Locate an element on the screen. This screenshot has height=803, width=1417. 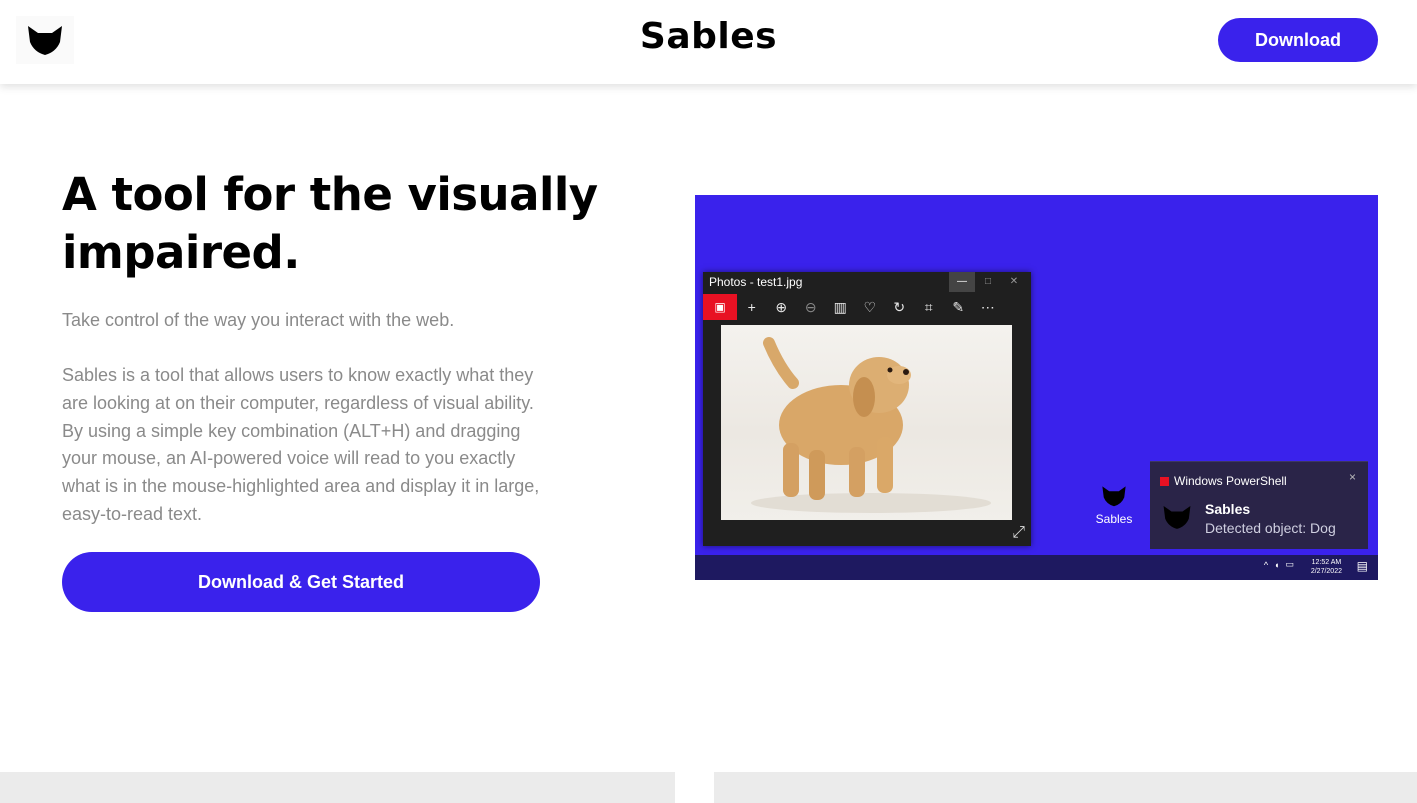
download-get-started-button: Download & Get Started is located at coordinates (301, 582).